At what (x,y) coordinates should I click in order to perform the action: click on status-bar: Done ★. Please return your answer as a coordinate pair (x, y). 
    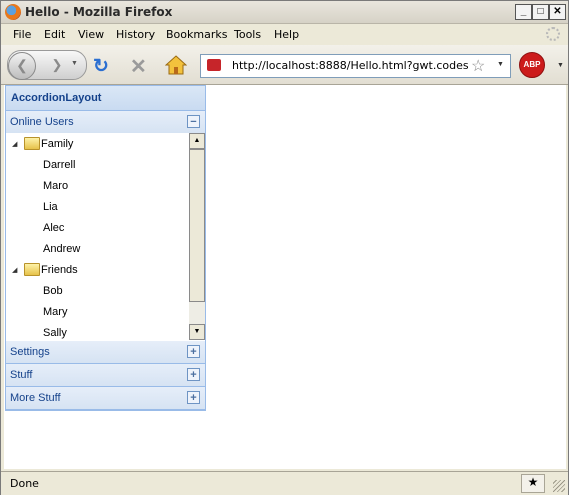
    Looking at the image, I should click on (284, 483).